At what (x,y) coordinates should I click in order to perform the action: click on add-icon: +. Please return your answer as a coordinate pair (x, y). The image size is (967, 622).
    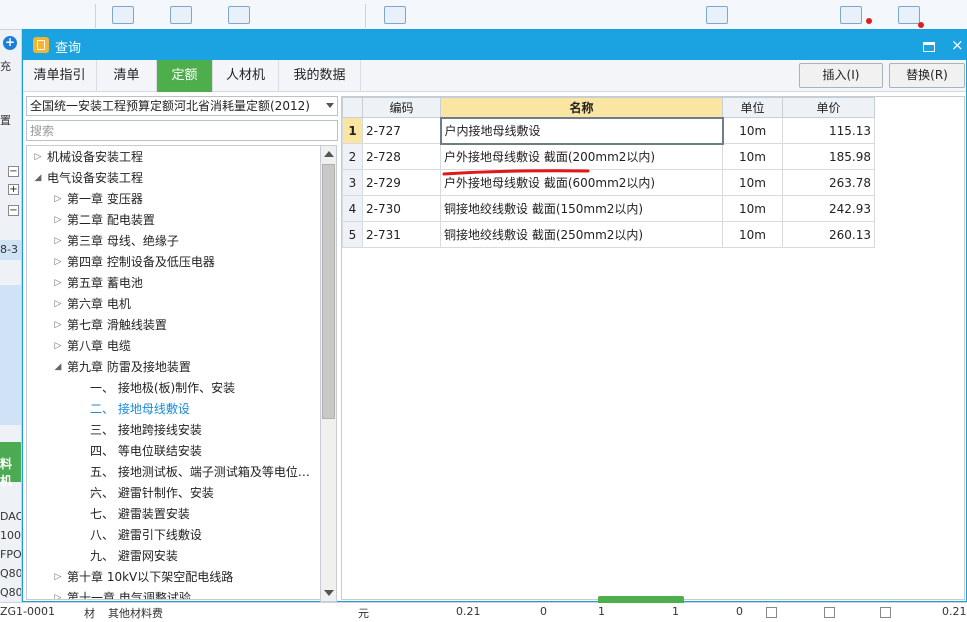
    Looking at the image, I should click on (10, 43).